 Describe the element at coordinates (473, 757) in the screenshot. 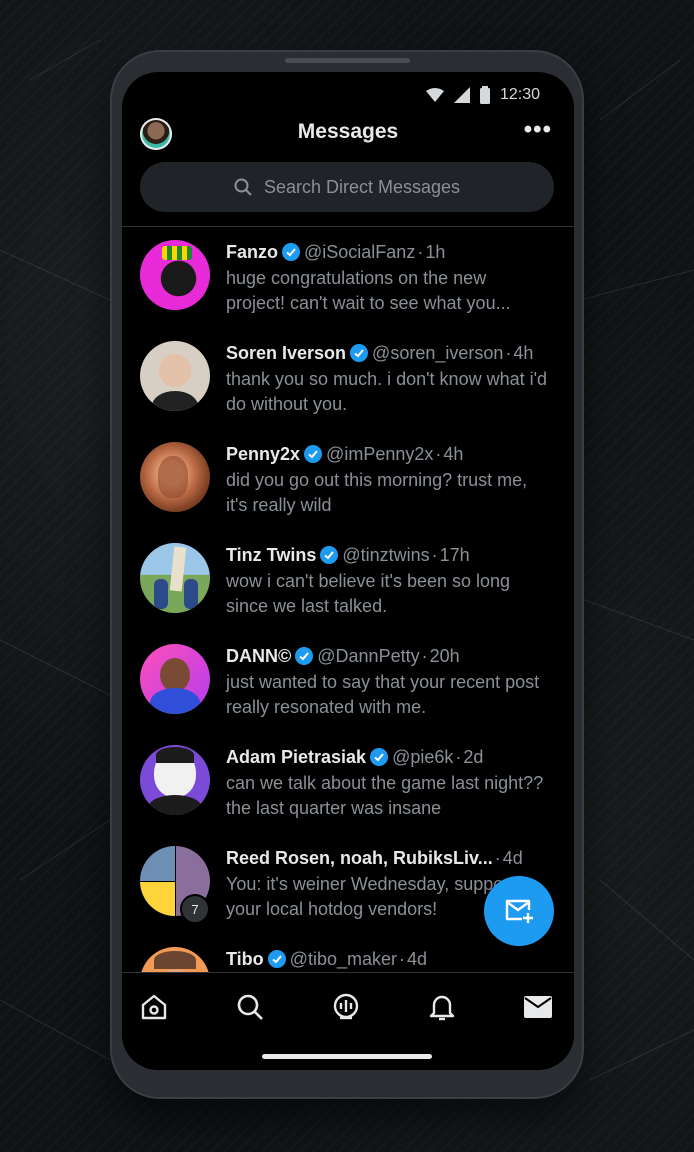

I see `conversation-time: 2d` at that location.